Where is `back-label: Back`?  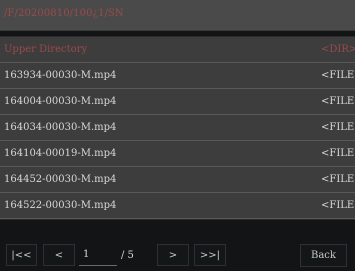 back-label: Back is located at coordinates (323, 255).